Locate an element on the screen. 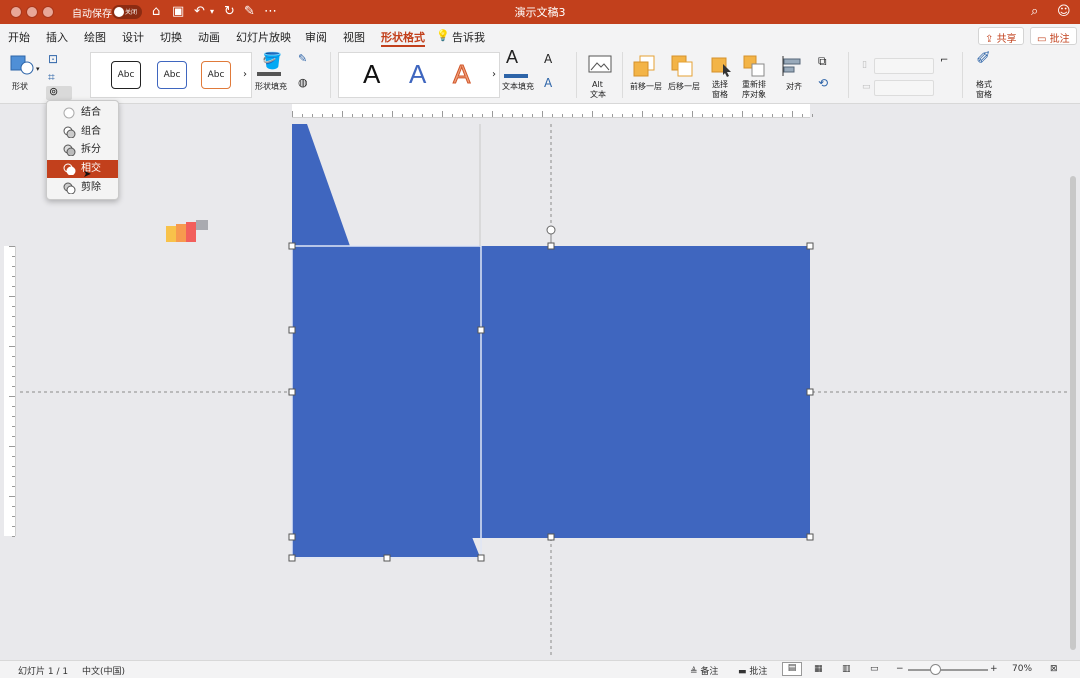 The image size is (1080, 678). tab-view: 视图 is located at coordinates (354, 37).